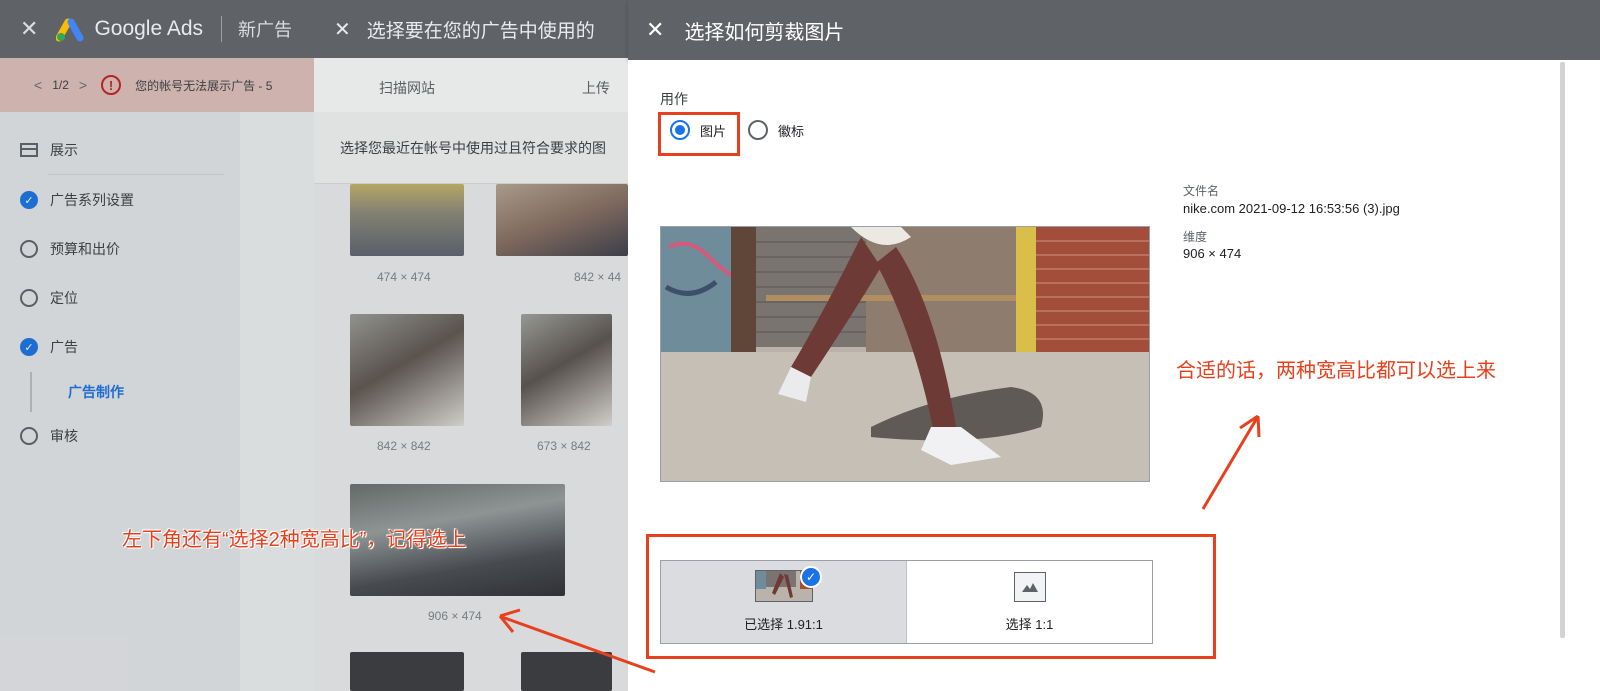  Describe the element at coordinates (70, 30) in the screenshot. I see `google-ads-logo-icon` at that location.